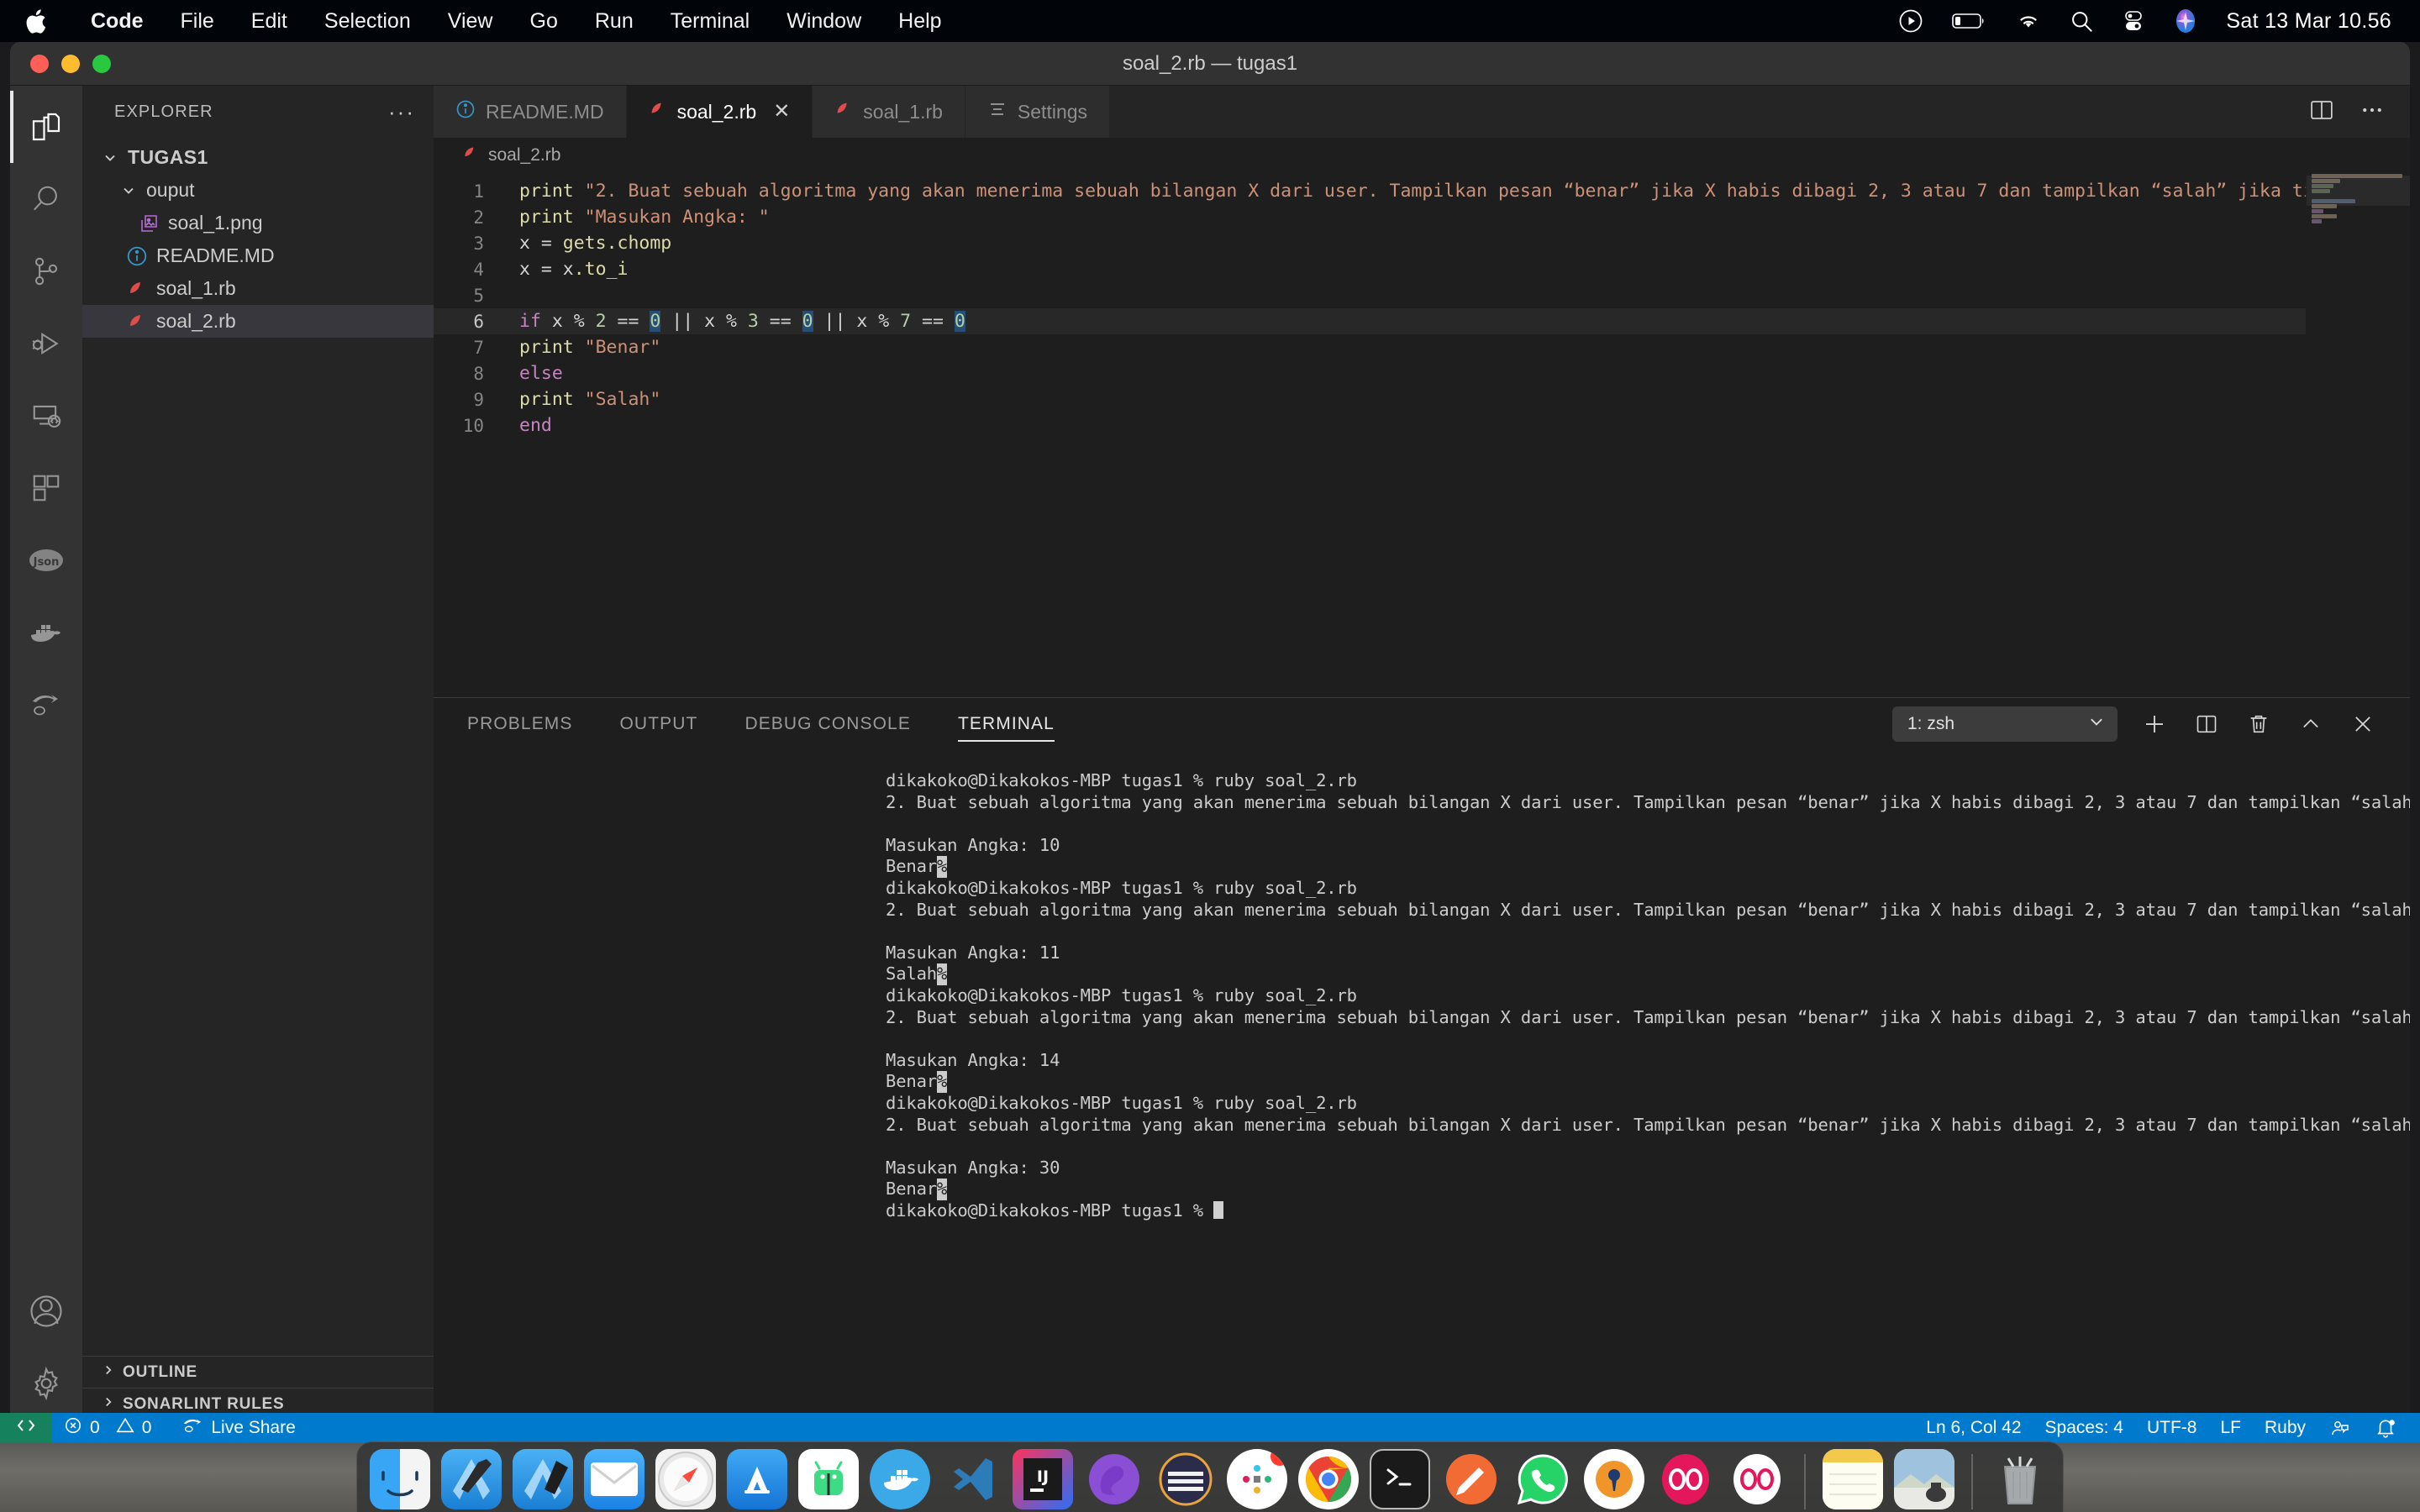 Image resolution: width=2420 pixels, height=1512 pixels. I want to click on tree-item-readme: README.MD, so click(258, 255).